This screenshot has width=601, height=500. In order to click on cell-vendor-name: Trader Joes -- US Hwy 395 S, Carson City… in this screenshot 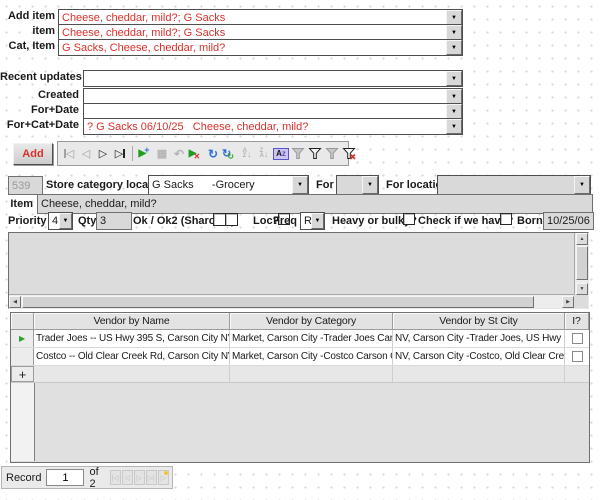, I will do `click(132, 338)`.